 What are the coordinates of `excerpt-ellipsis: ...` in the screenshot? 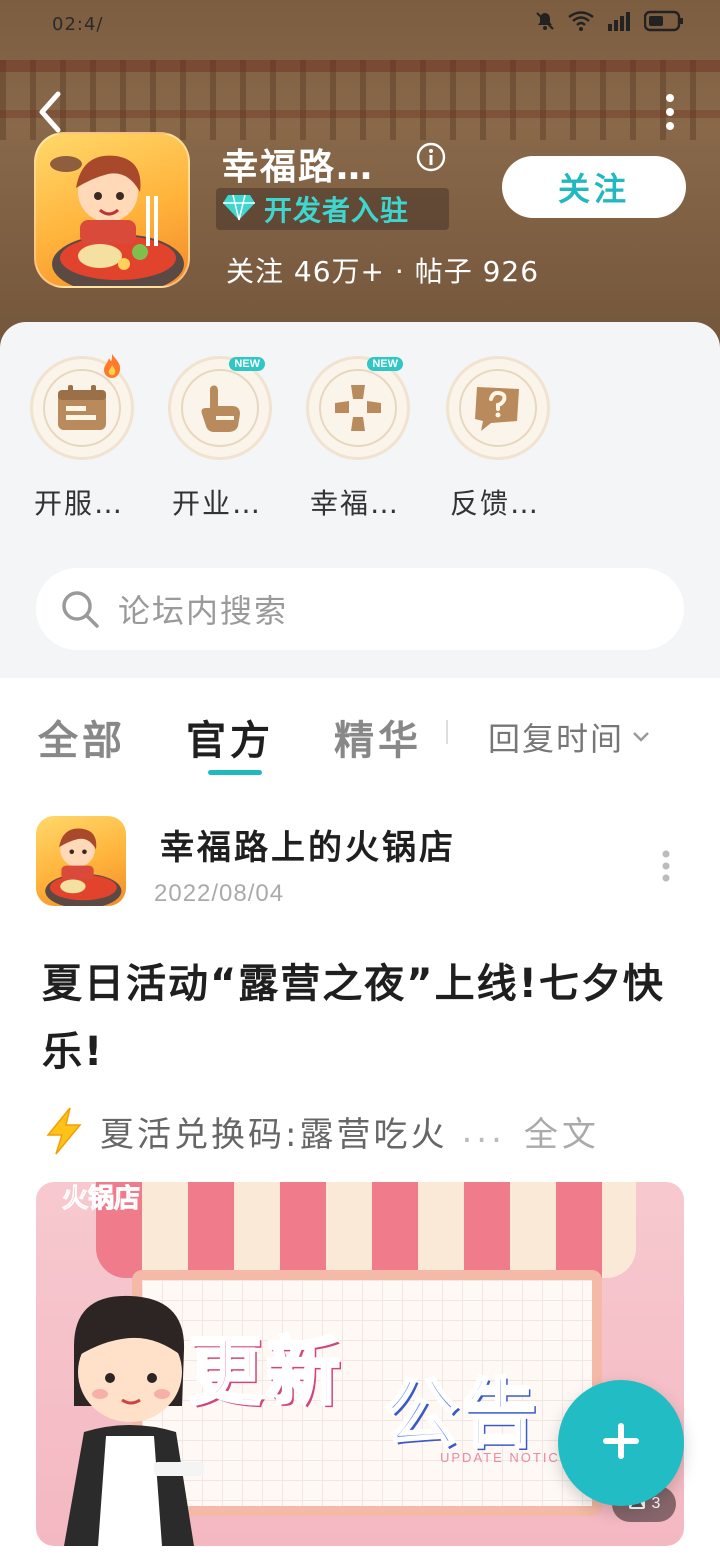 It's located at (483, 1131).